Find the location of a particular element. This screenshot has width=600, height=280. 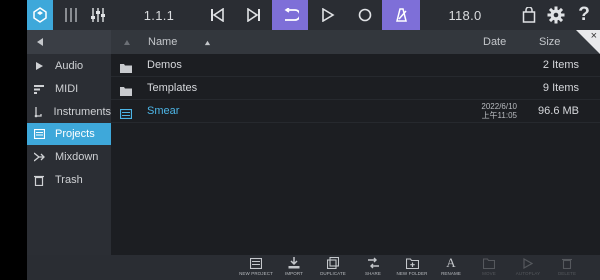

close-browser-button: × is located at coordinates (588, 42).